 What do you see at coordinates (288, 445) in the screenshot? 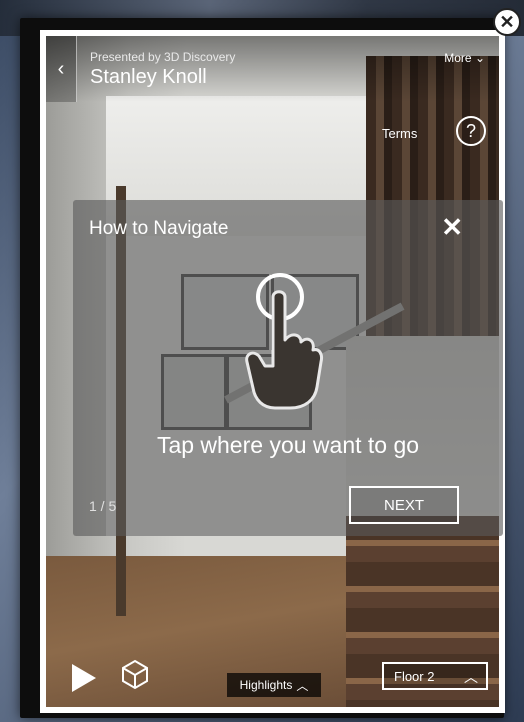
I see `instruction-text: Tap where you want to go` at bounding box center [288, 445].